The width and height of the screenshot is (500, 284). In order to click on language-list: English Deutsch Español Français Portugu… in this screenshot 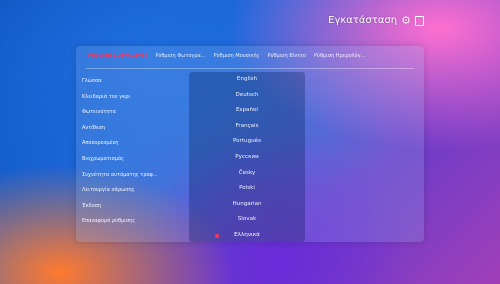, I will do `click(247, 157)`.